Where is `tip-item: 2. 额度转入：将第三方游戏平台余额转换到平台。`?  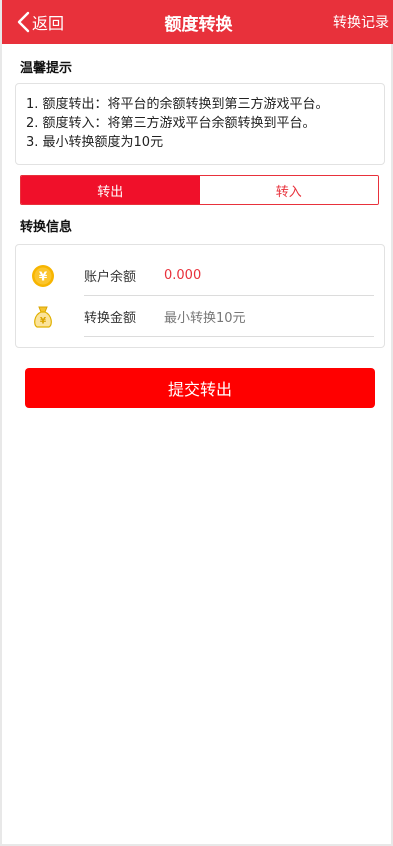 tip-item: 2. 额度转入：将第三方游戏平台余额转换到平台。 is located at coordinates (171, 123).